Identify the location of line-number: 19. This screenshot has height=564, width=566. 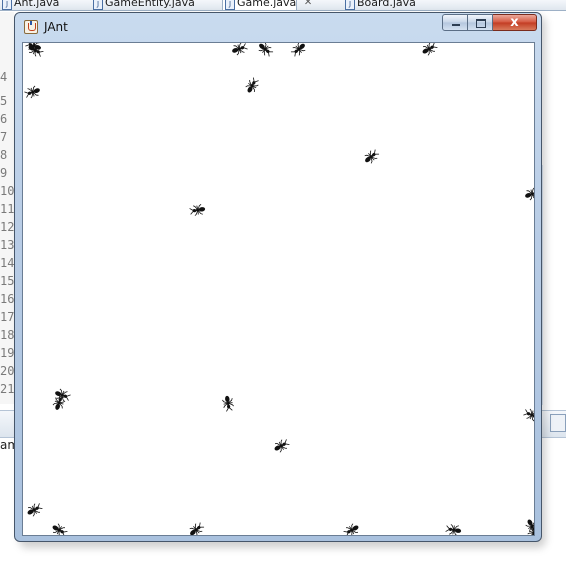
(7, 353).